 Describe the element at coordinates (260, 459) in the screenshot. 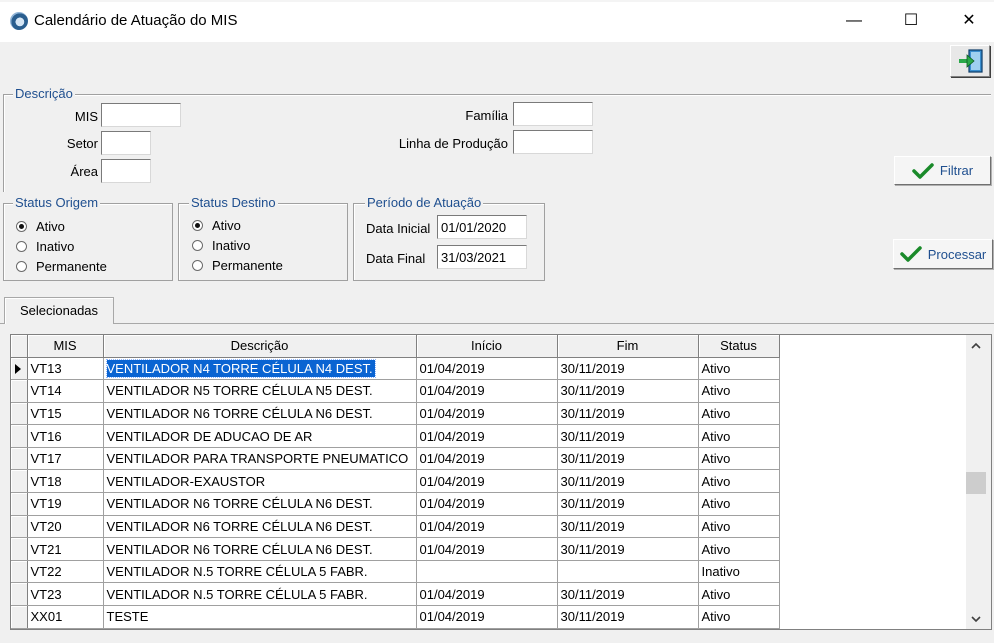

I see `cell-descricao: VENTILADOR PARA TRANSPORTE PNEUMATICO` at that location.